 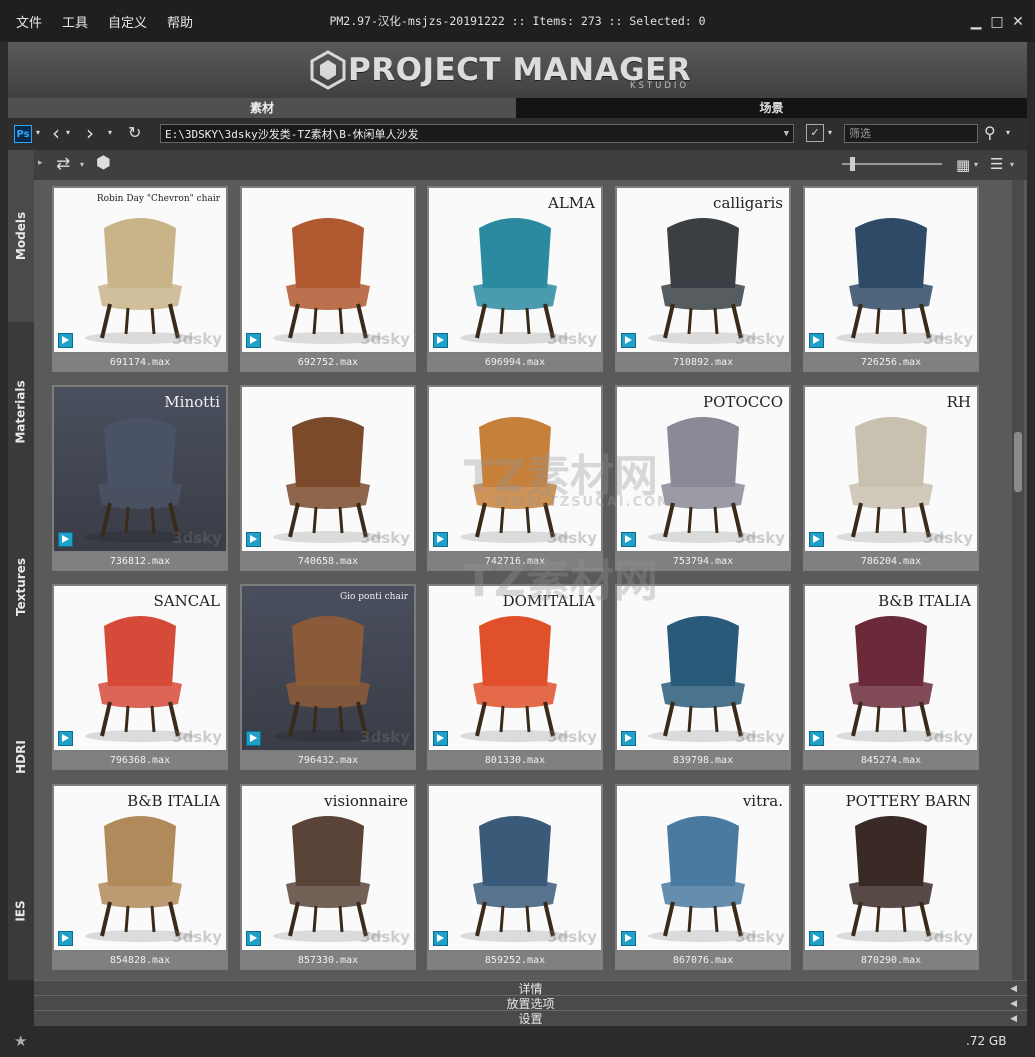 I want to click on app-banner: PROJECT MANAGER KSTUDIO, so click(x=517, y=70).